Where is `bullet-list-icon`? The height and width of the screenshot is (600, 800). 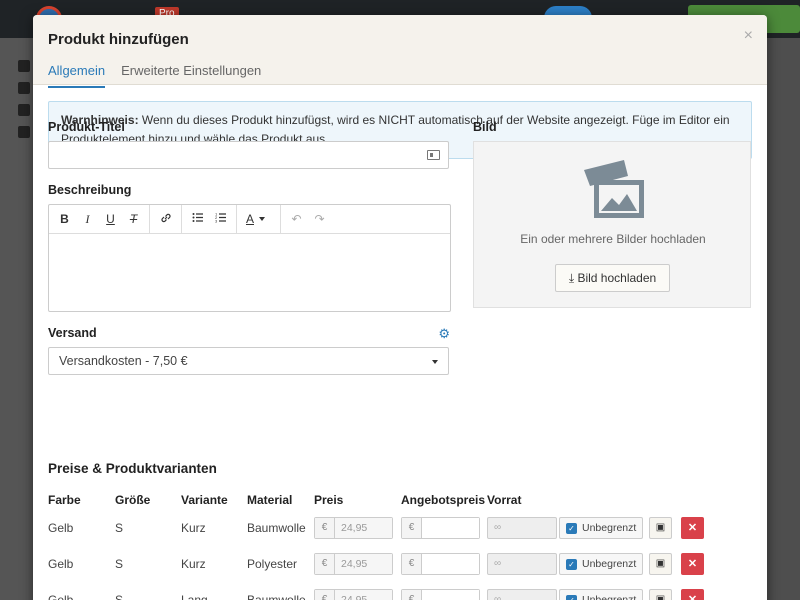
bullet-list-icon is located at coordinates (197, 219).